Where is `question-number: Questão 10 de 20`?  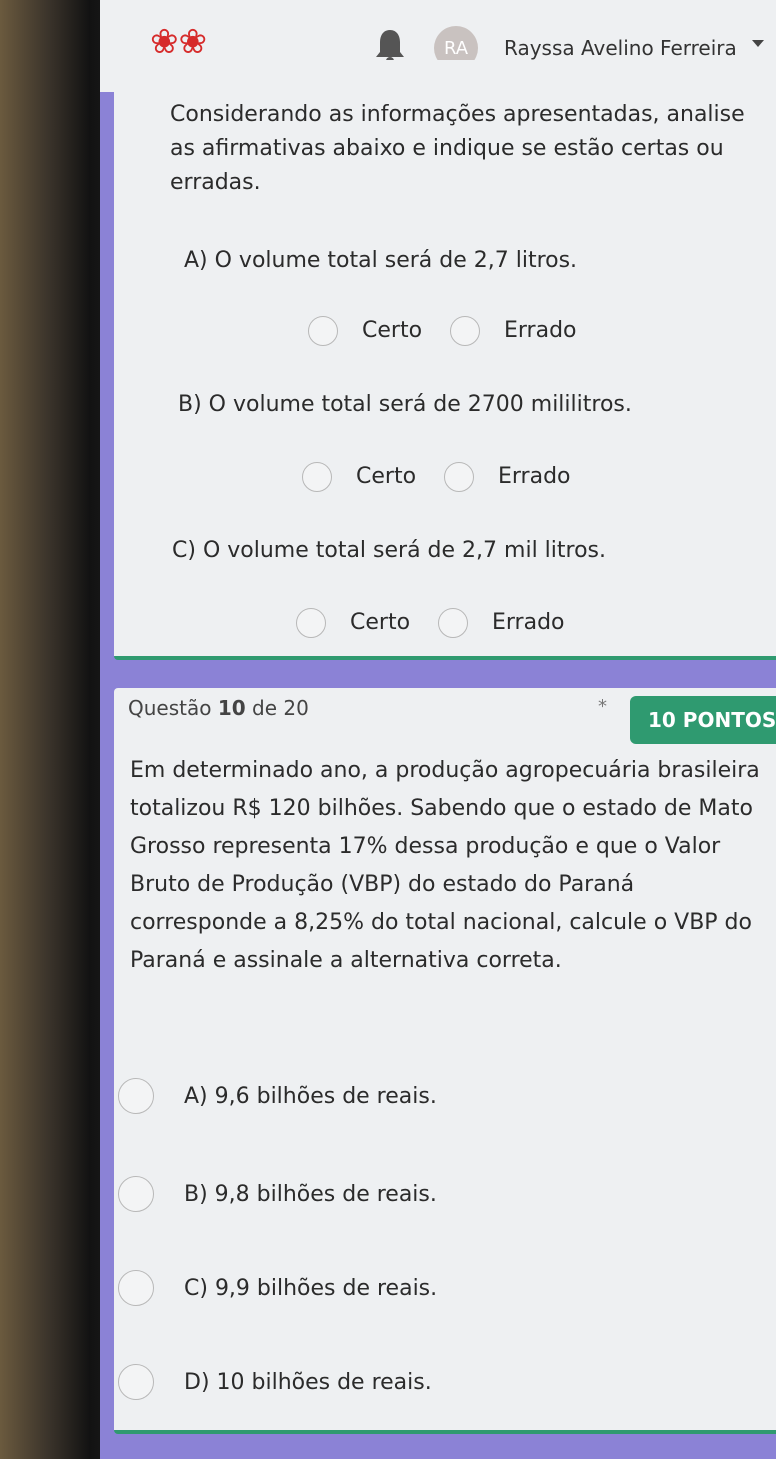
question-number: Questão 10 de 20 is located at coordinates (218, 708).